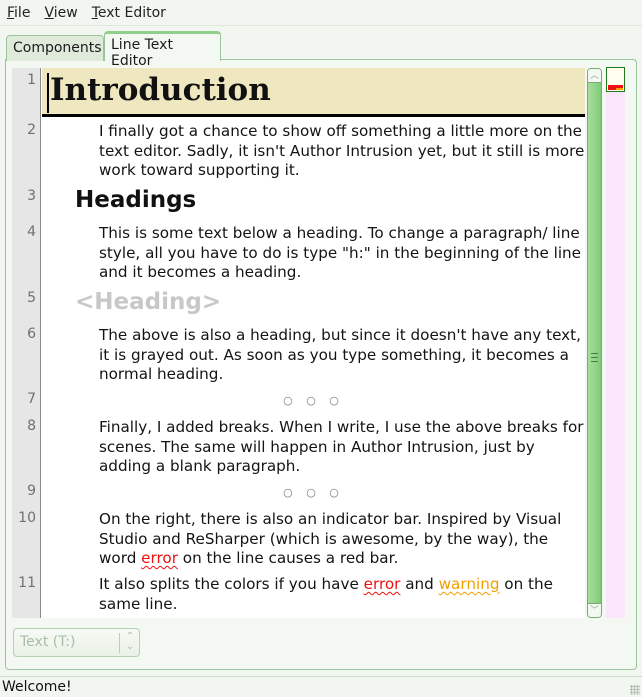 The width and height of the screenshot is (642, 697). Describe the element at coordinates (136, 200) in the screenshot. I see `heading-text: Headings` at that location.